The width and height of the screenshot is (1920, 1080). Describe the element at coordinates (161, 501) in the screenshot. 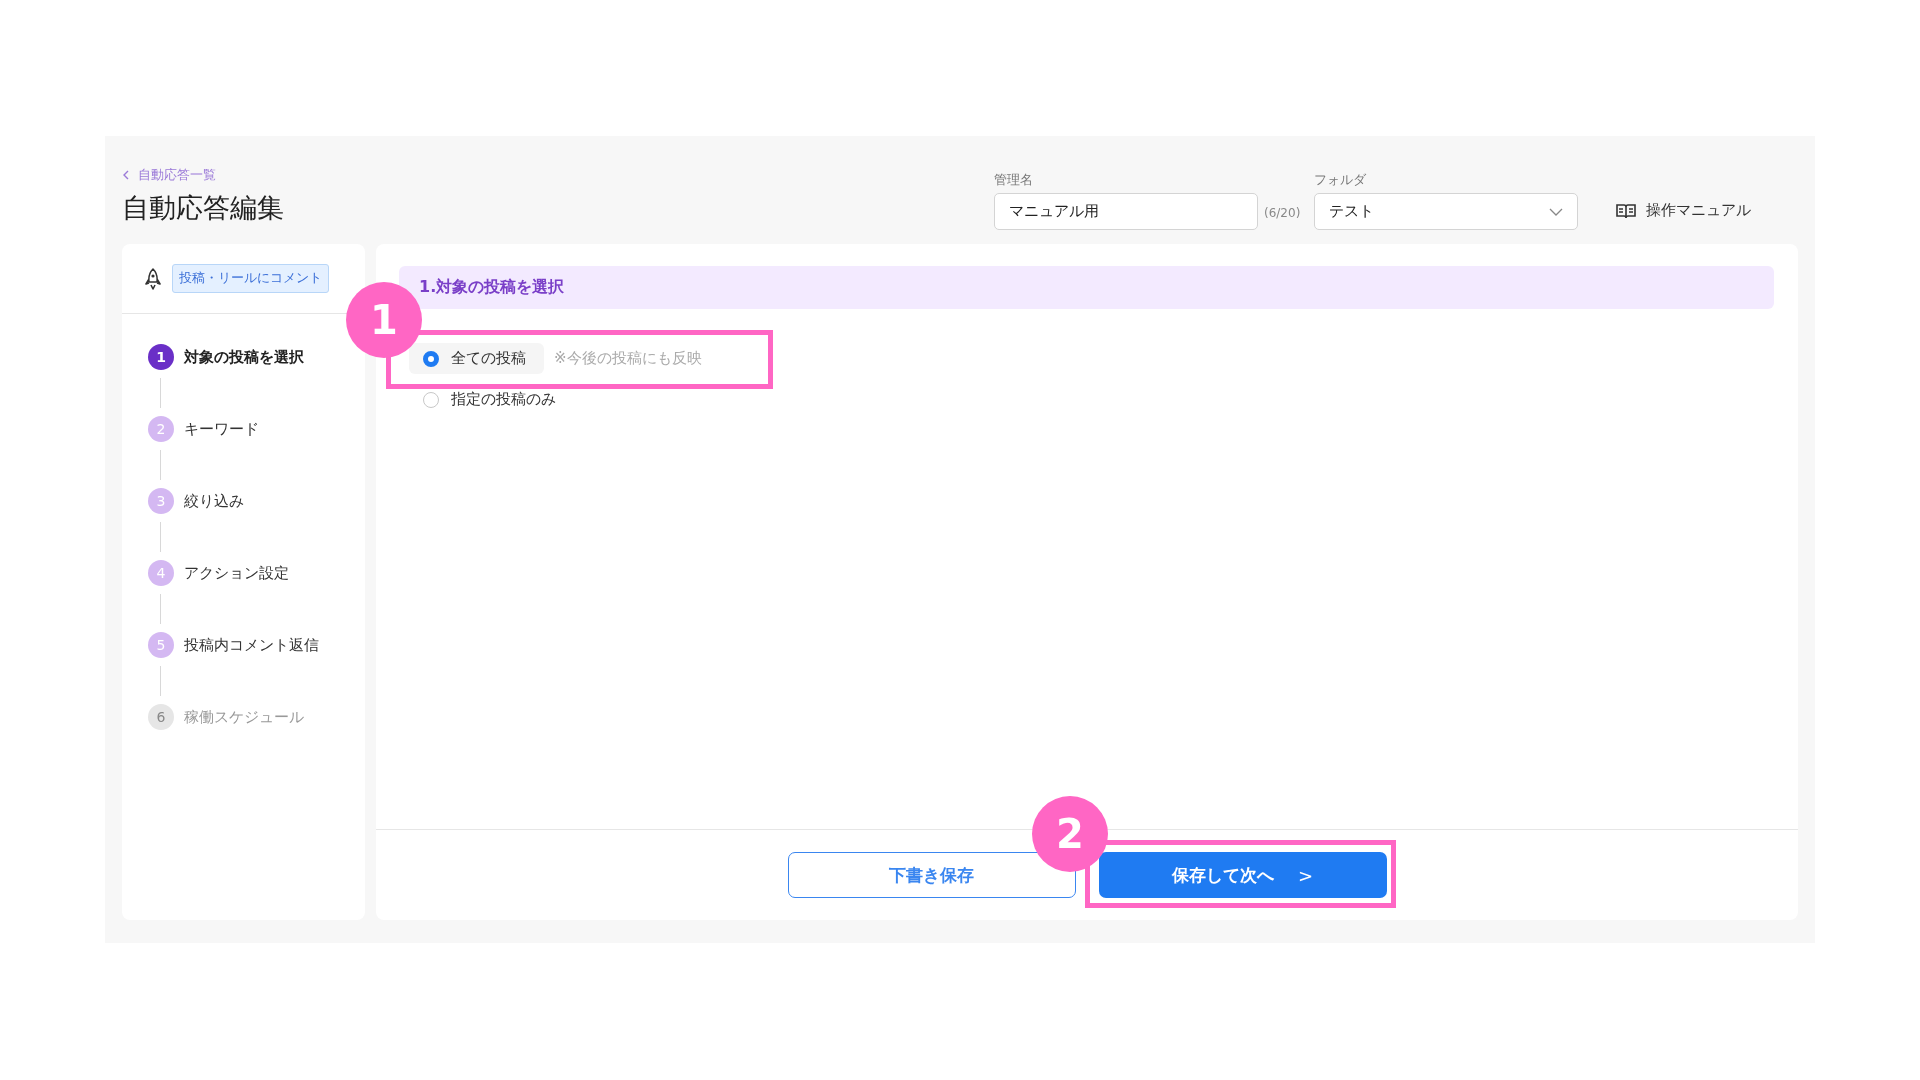

I see `step-number: 3` at that location.